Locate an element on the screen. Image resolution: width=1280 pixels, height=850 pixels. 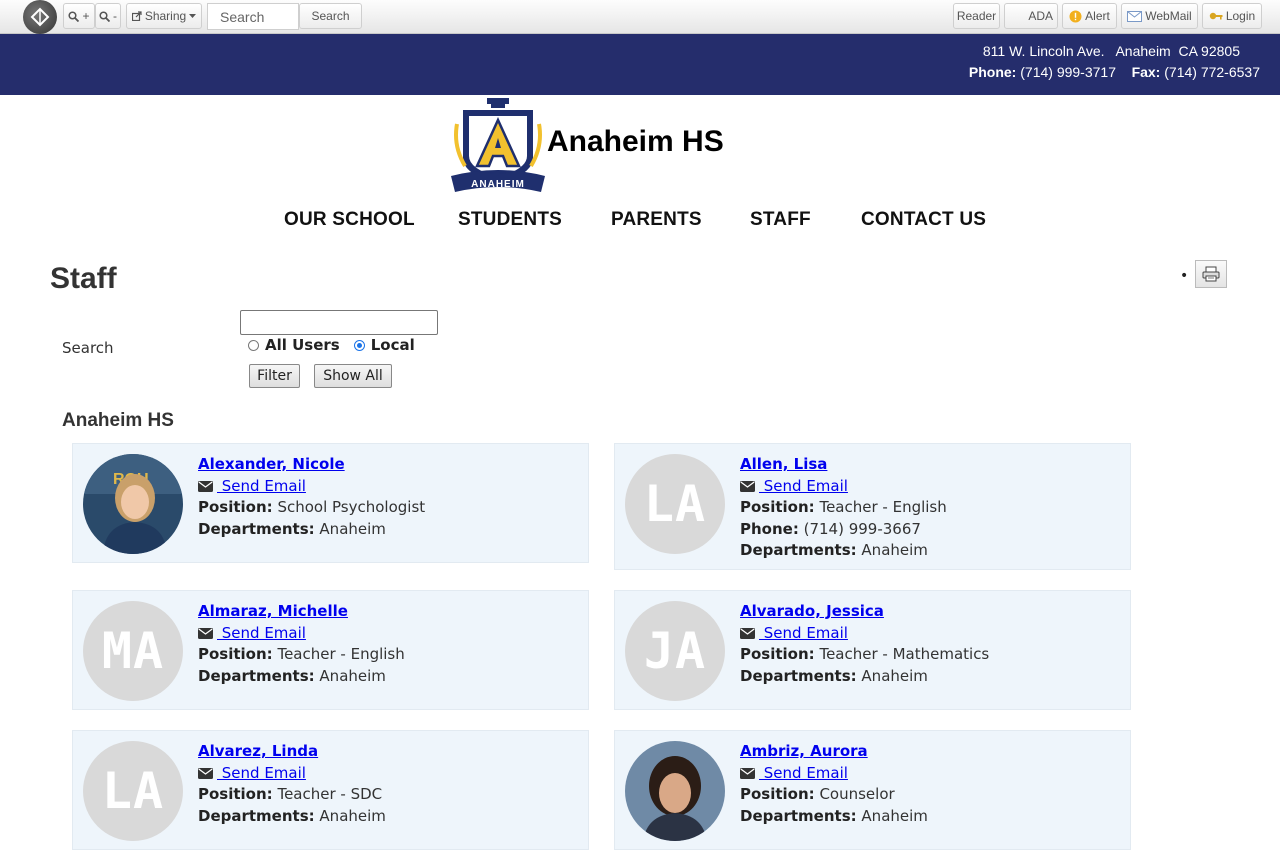
sharing-button: Sharing is located at coordinates (164, 16).